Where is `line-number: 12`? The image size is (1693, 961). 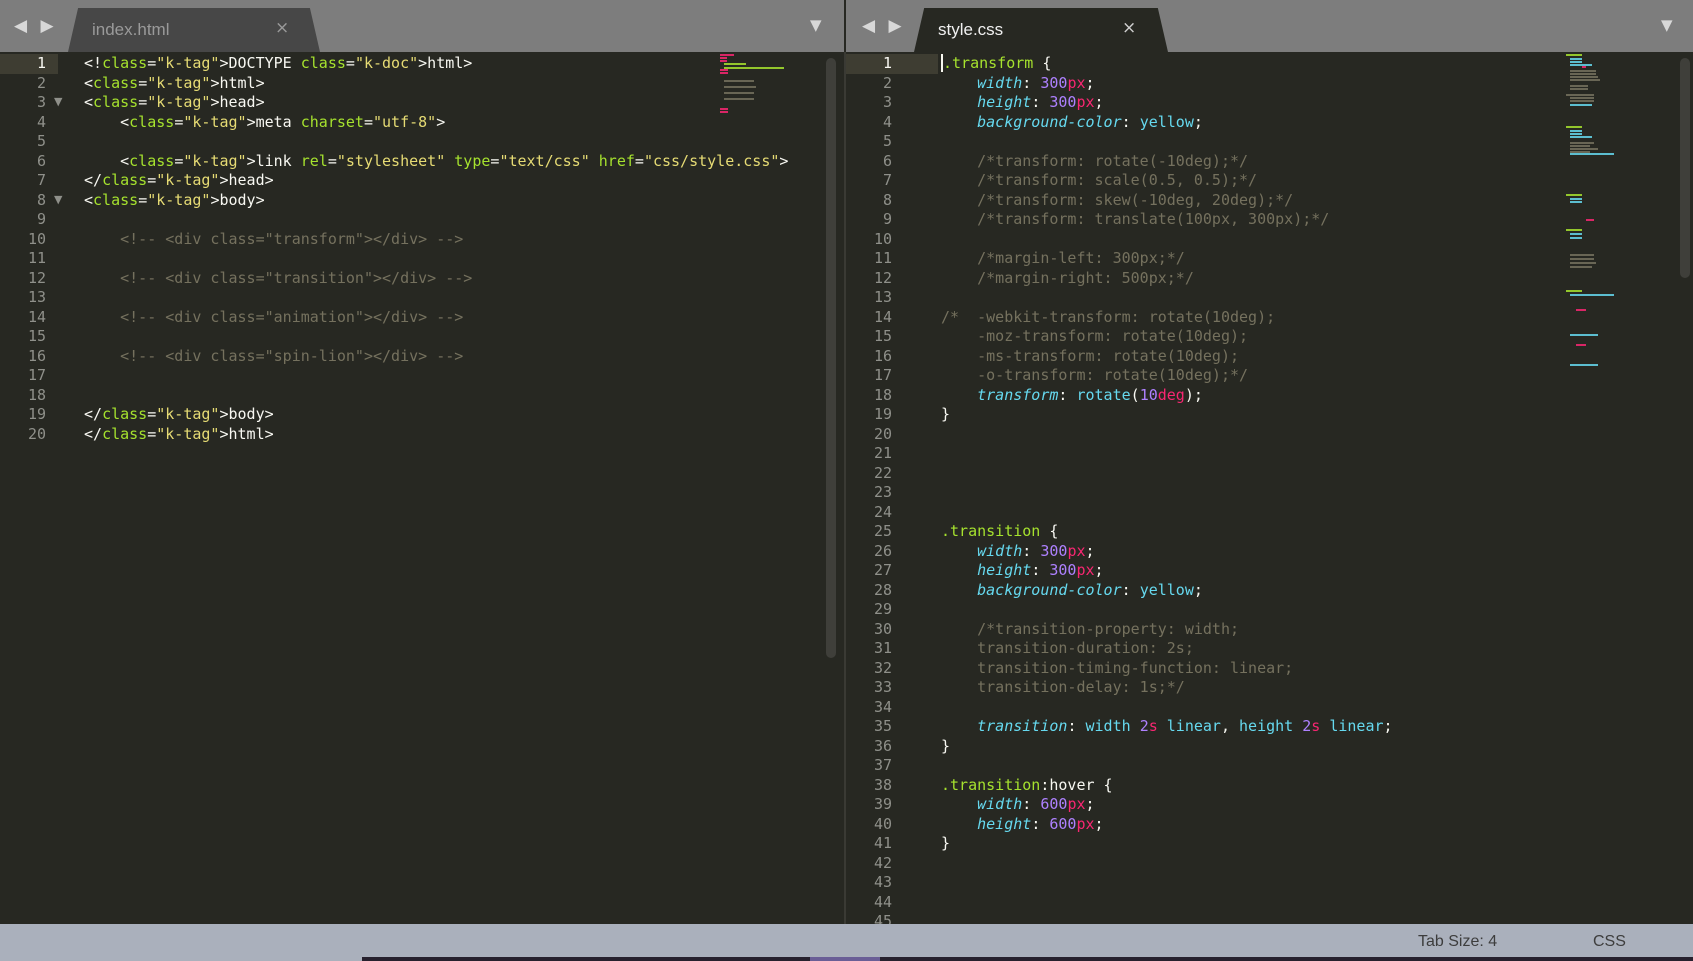
line-number: 12 is located at coordinates (36, 277).